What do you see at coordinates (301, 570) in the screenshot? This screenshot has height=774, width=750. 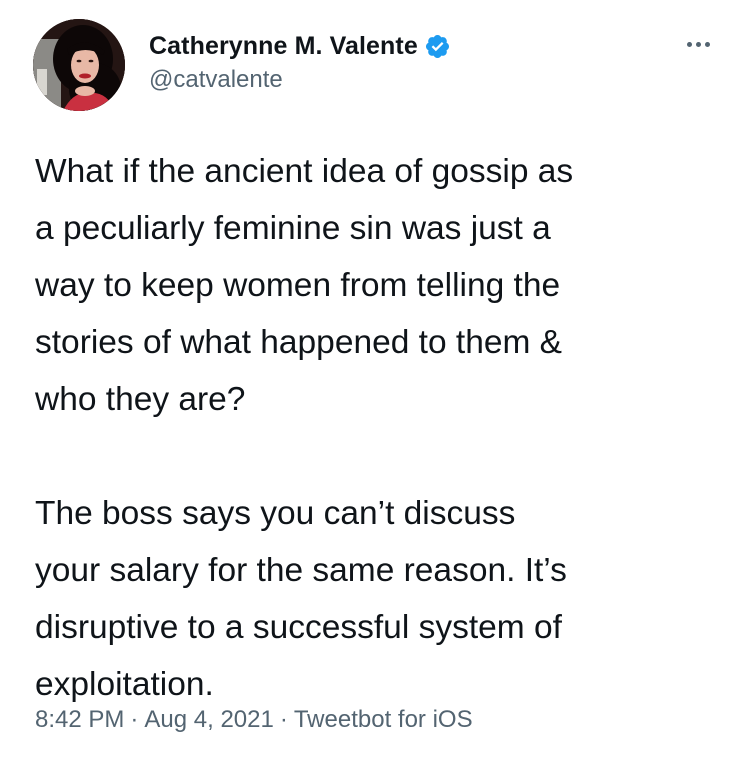 I see `tweet-text-line: your salary for the same reason. It’s` at bounding box center [301, 570].